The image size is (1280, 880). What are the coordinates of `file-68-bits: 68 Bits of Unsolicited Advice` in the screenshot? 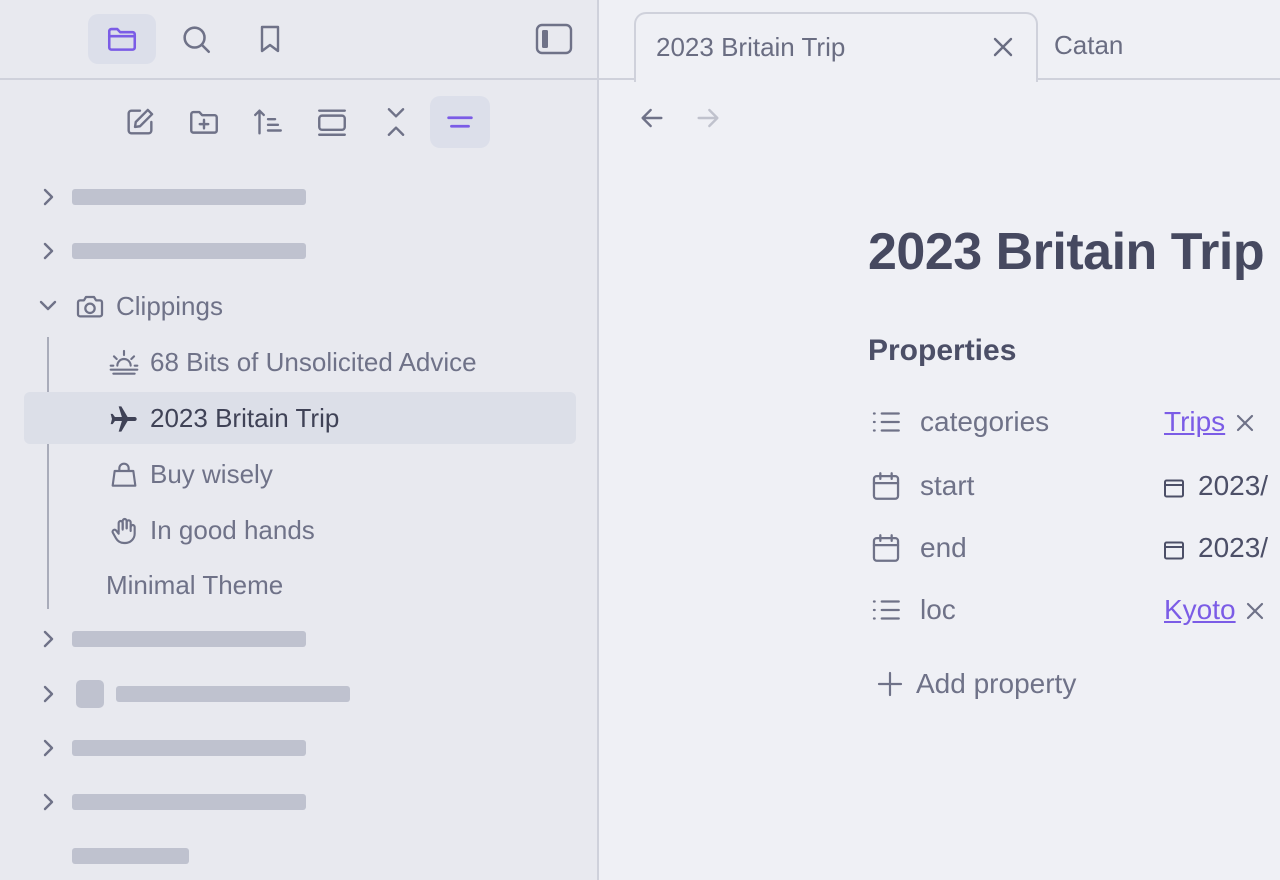 It's located at (300, 362).